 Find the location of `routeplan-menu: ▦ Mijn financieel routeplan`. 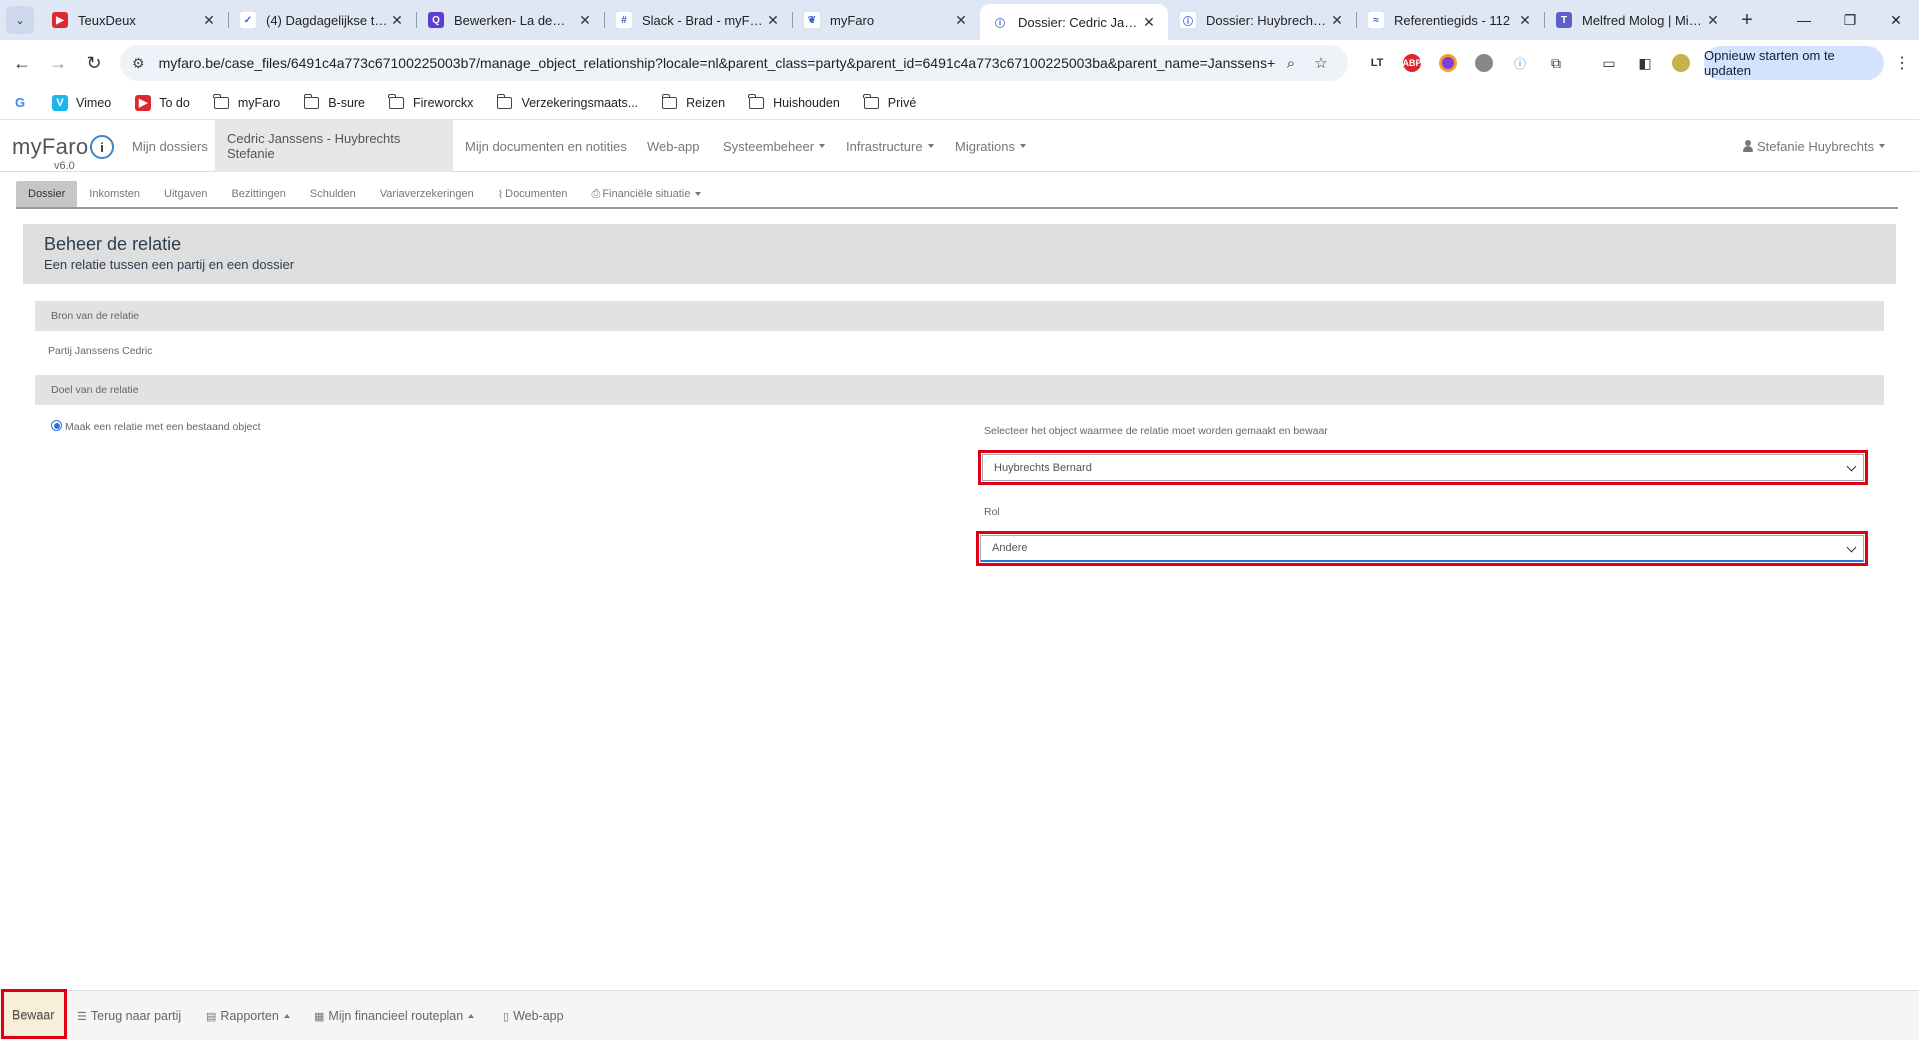

routeplan-menu: ▦ Mijn financieel routeplan is located at coordinates (394, 1015).